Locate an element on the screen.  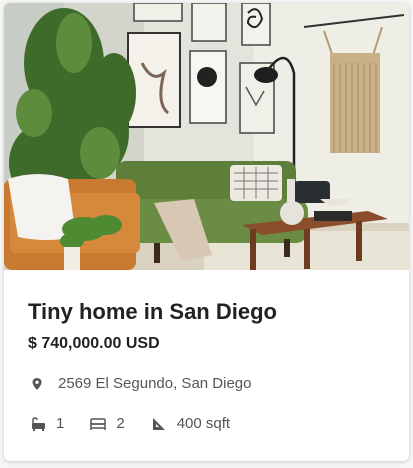
bedroom-count-text: 2 is located at coordinates (120, 423).